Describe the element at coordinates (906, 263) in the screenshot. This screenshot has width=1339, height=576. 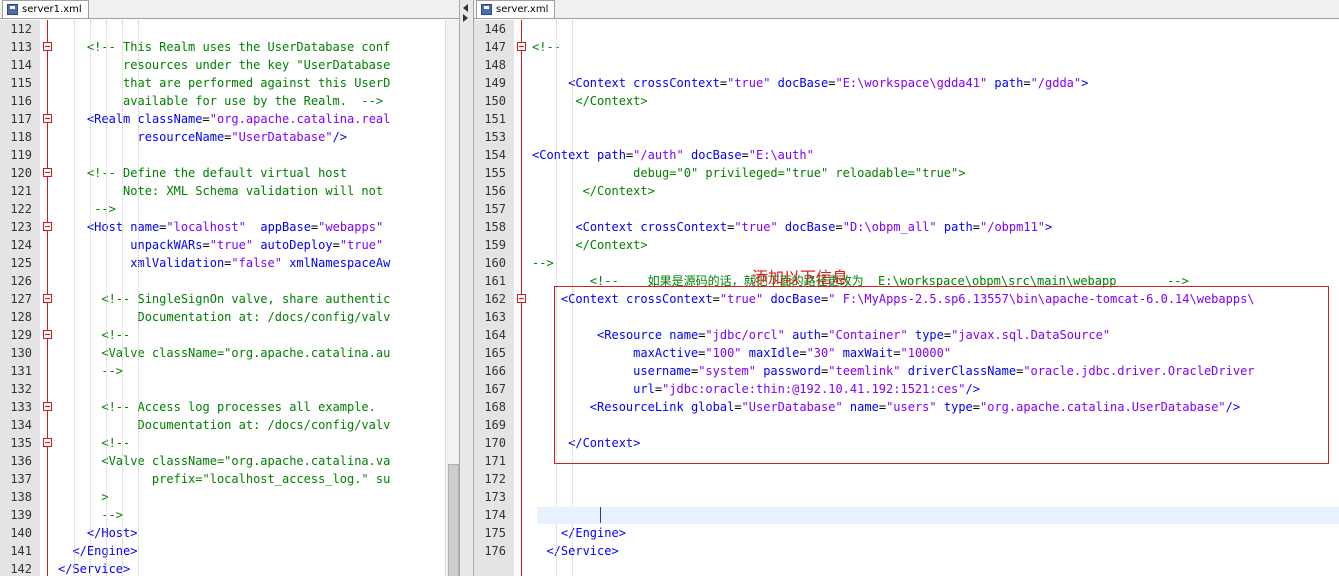
I see `code-line: 160 -->` at that location.